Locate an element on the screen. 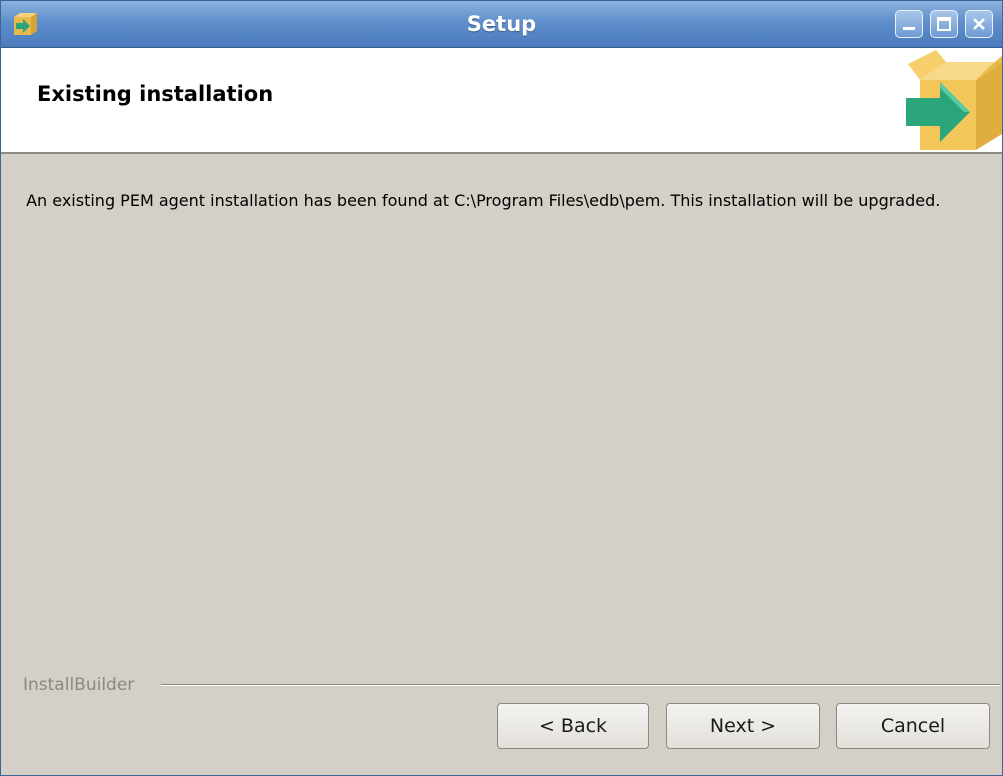 The image size is (1003, 776). cancel-button: Cancel is located at coordinates (913, 726).